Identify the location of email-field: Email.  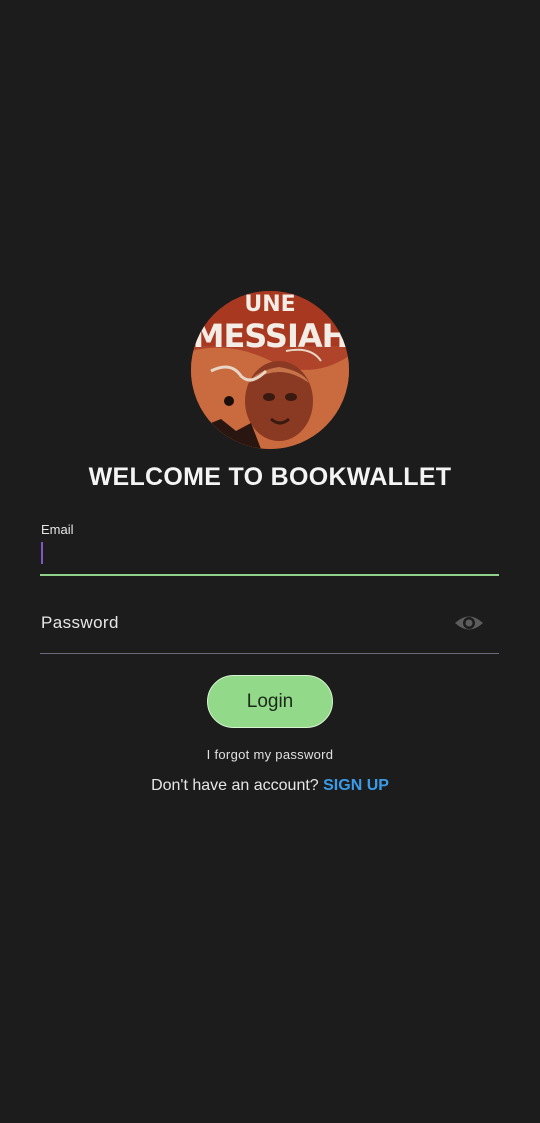
(269, 549).